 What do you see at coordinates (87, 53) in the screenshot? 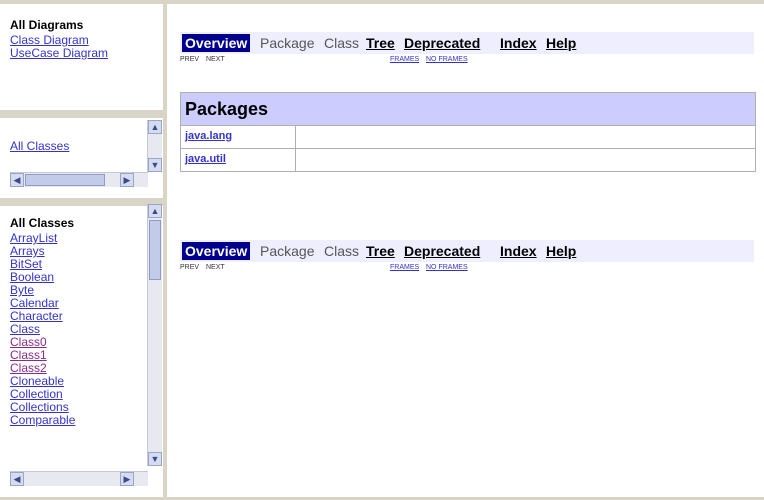
I see `usecase-diagram-link: UseCase Diagram` at bounding box center [87, 53].